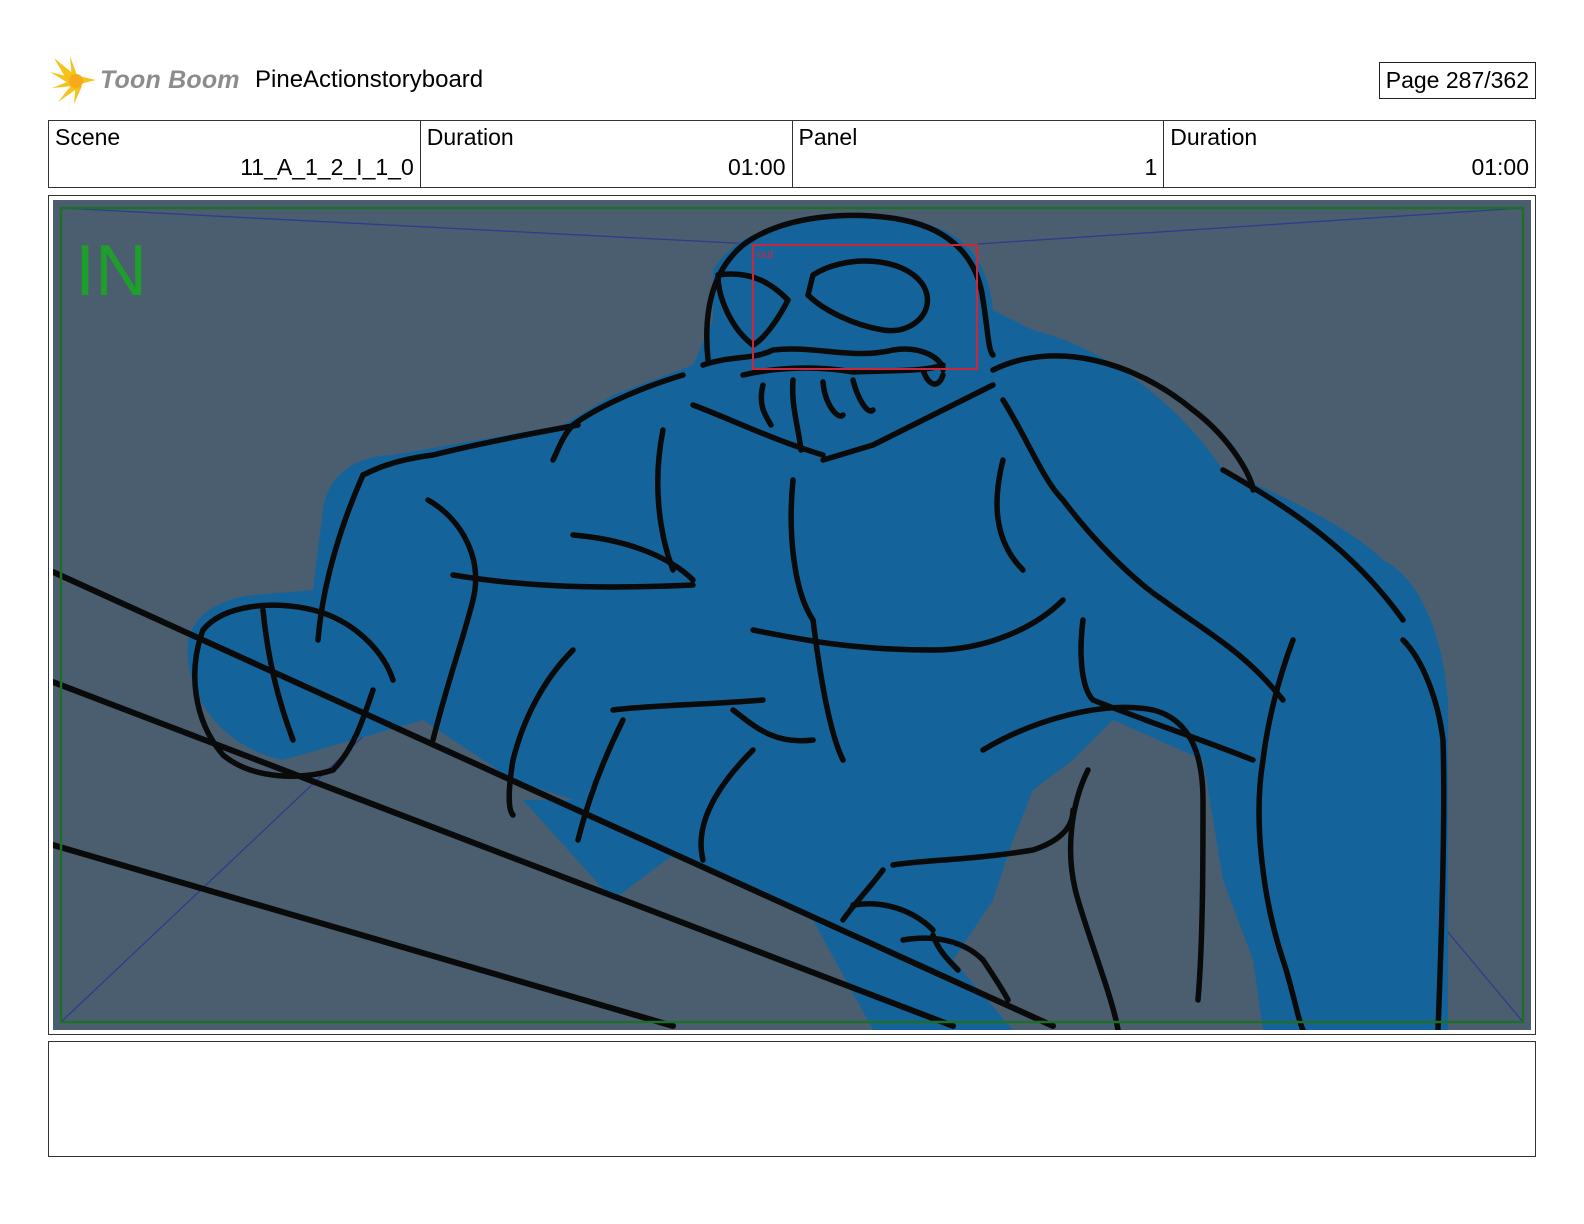  I want to click on camera-in-label: IN, so click(111, 271).